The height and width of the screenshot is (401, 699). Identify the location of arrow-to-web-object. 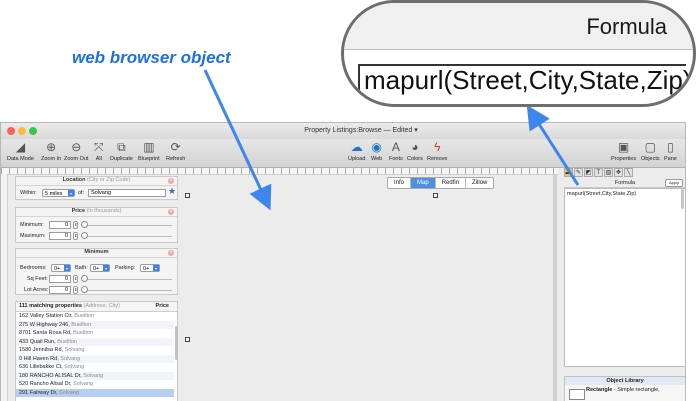
(237, 140).